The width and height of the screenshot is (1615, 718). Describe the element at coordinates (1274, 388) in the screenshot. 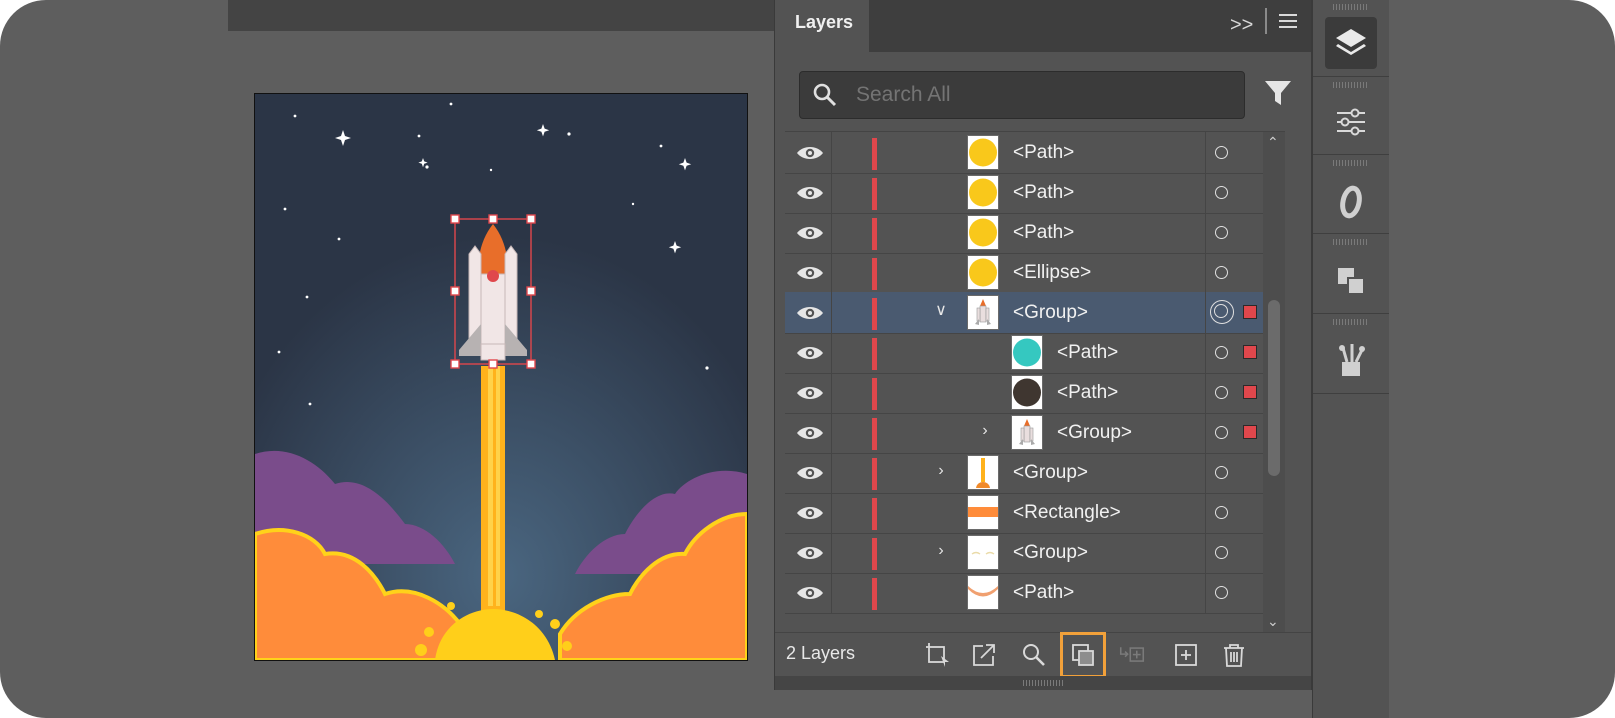

I see `scrollbar-thumb` at that location.